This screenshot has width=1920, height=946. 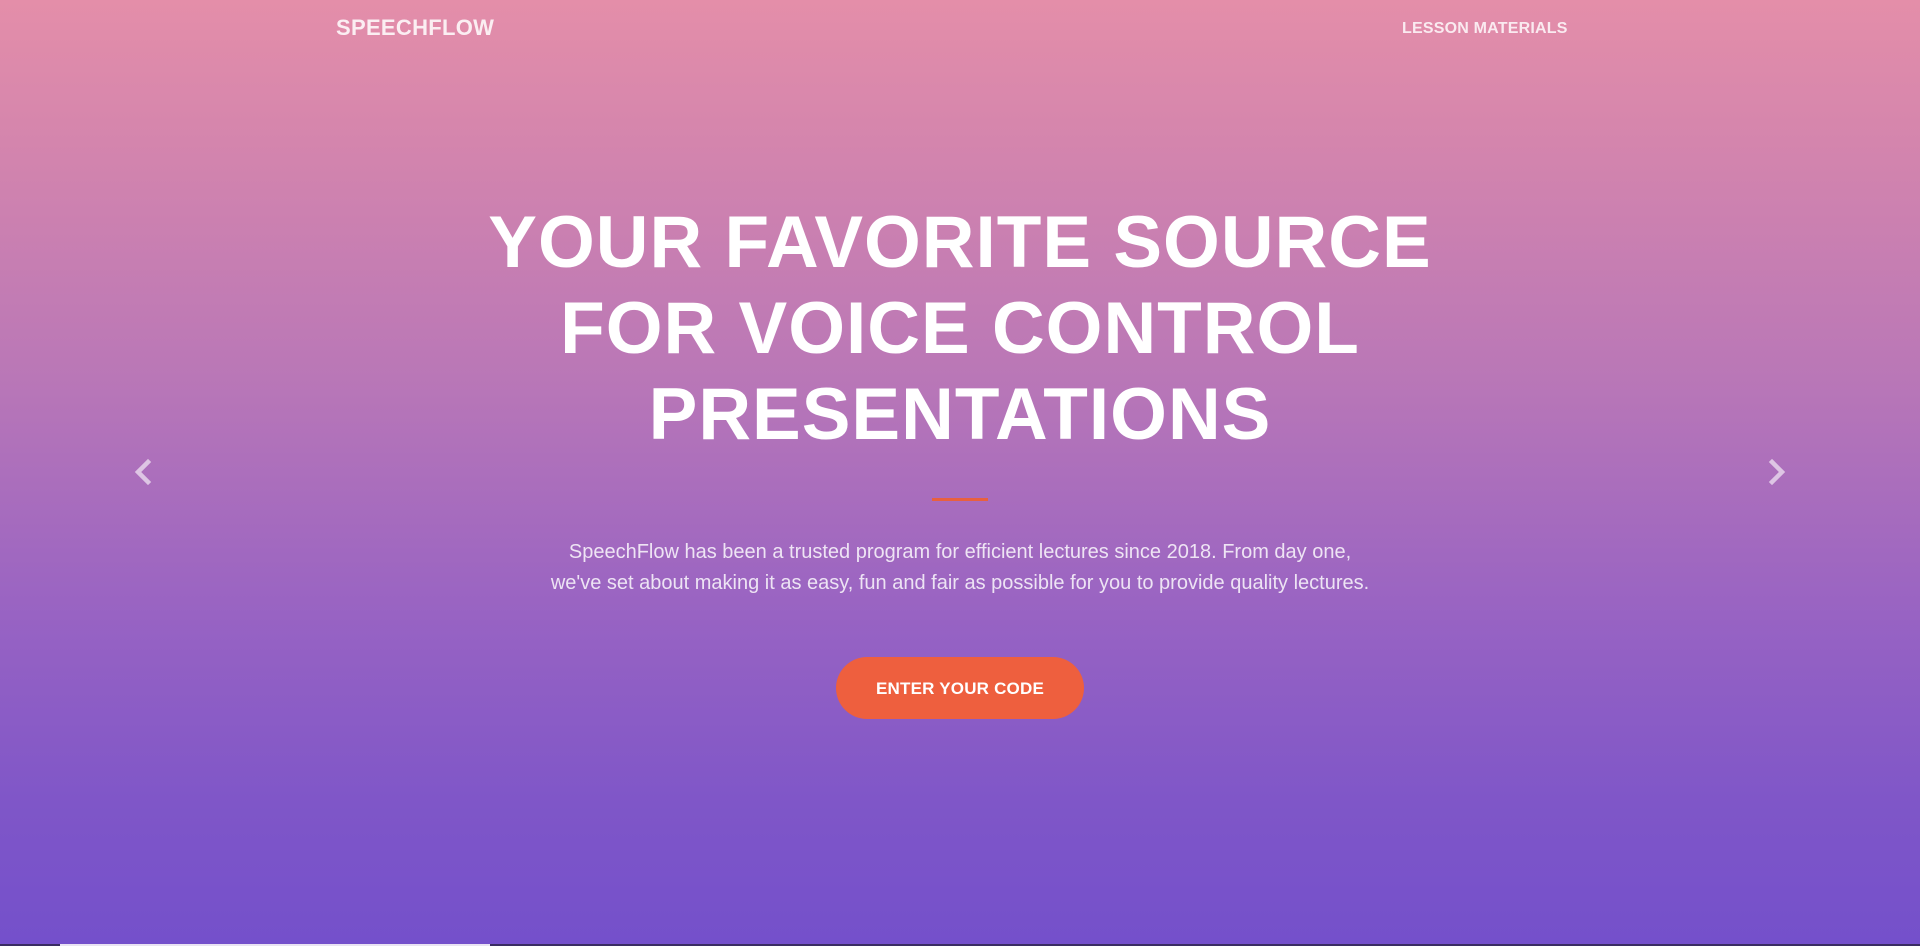 I want to click on enter-code-button: ENTER YOUR CODE, so click(x=960, y=688).